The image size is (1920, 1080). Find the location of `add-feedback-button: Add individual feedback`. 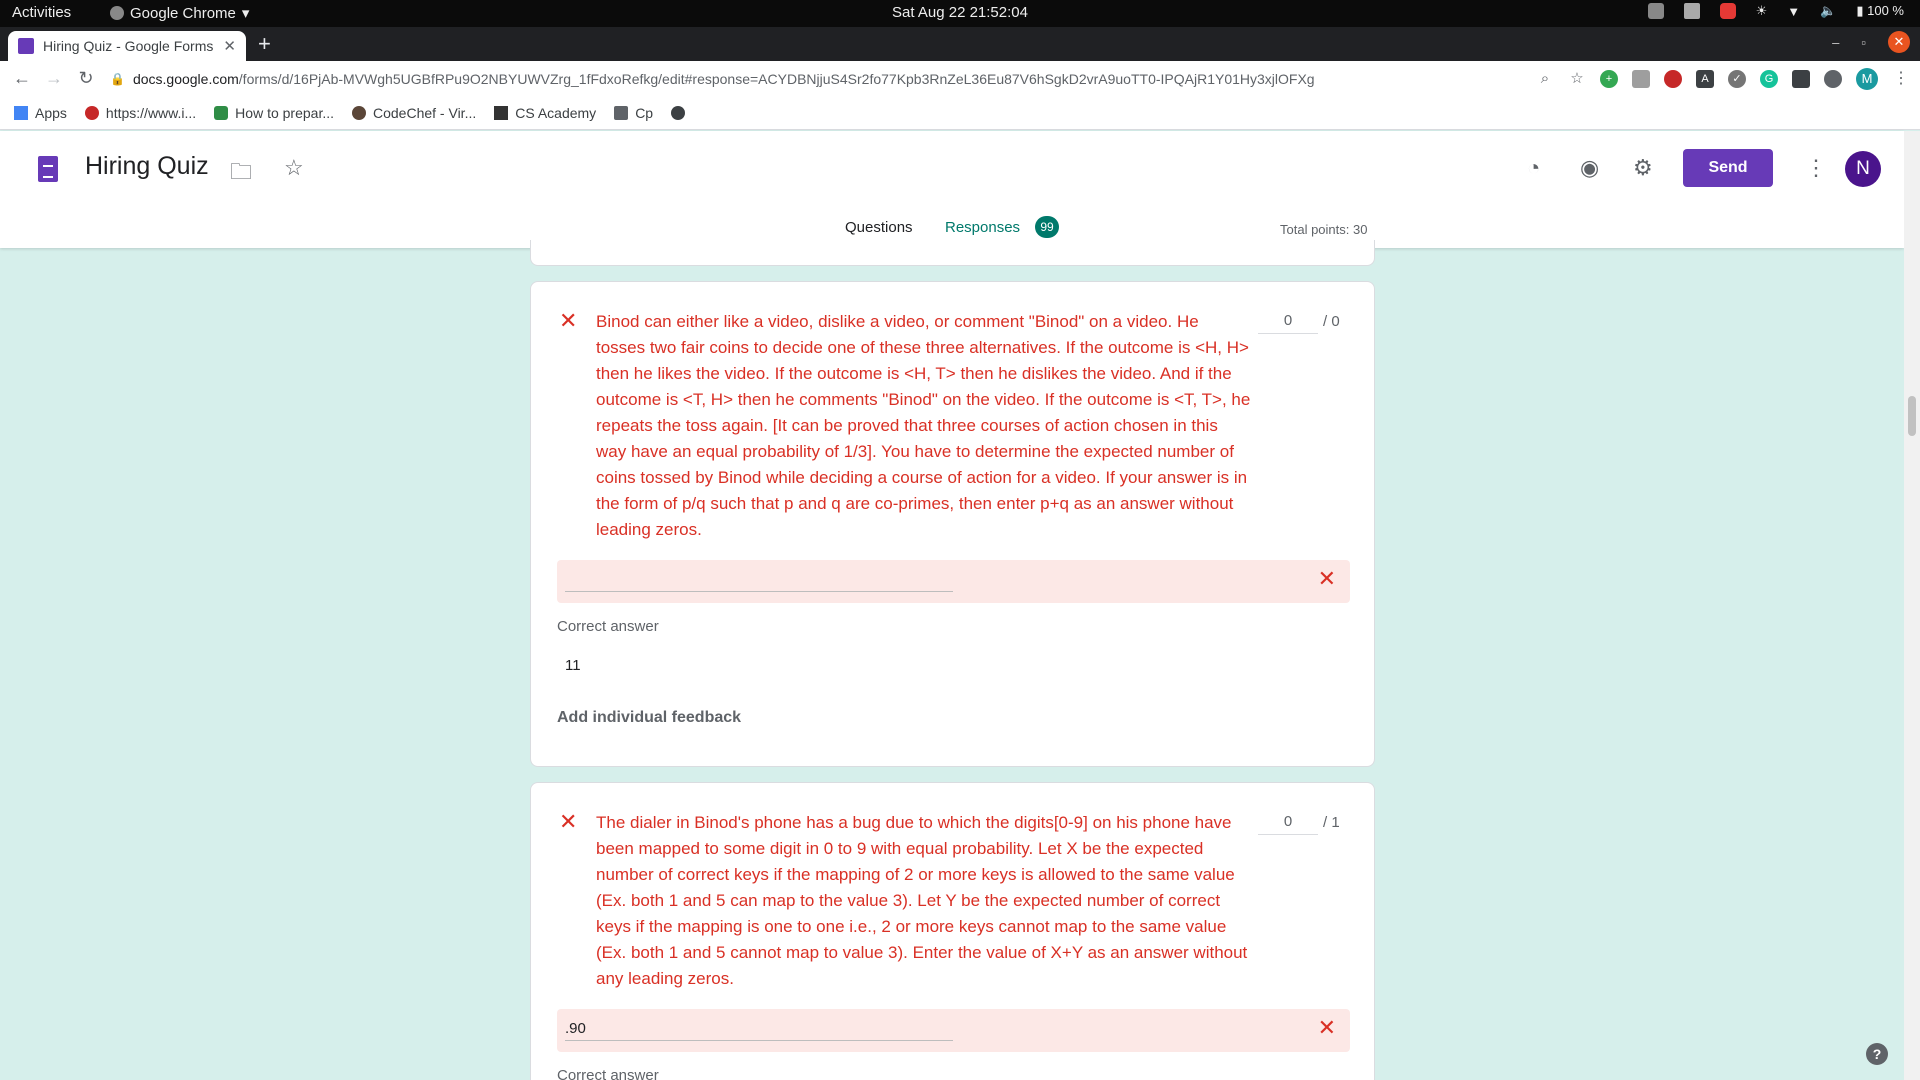

add-feedback-button: Add individual feedback is located at coordinates (649, 718).